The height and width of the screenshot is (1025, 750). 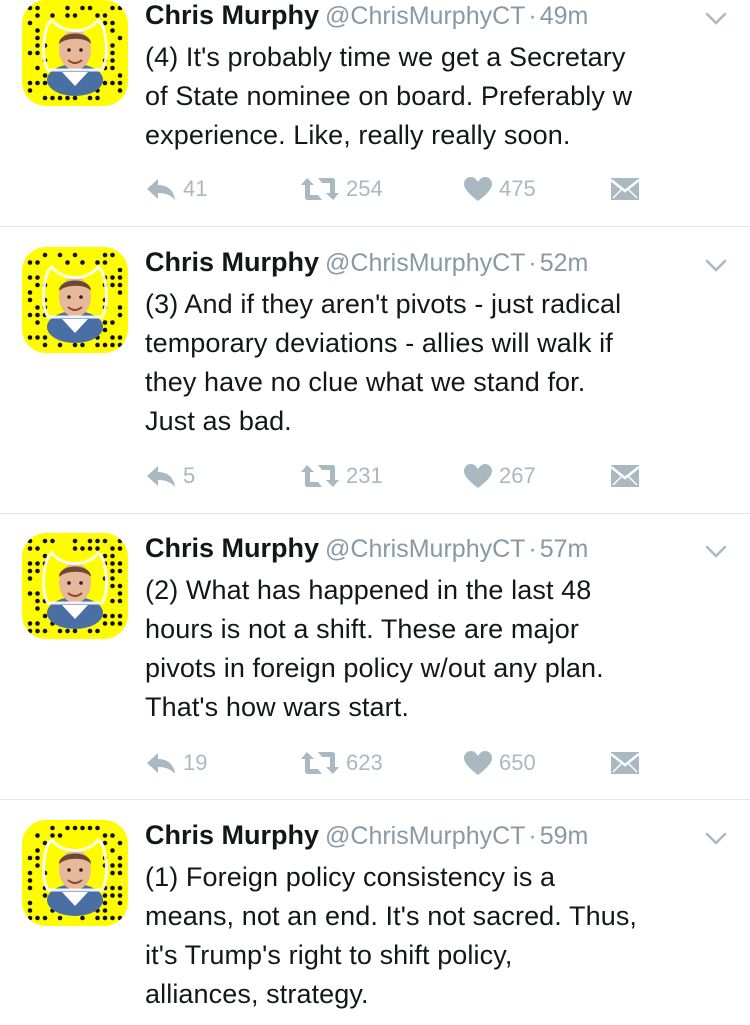 I want to click on retweet-button: 254, so click(x=341, y=189).